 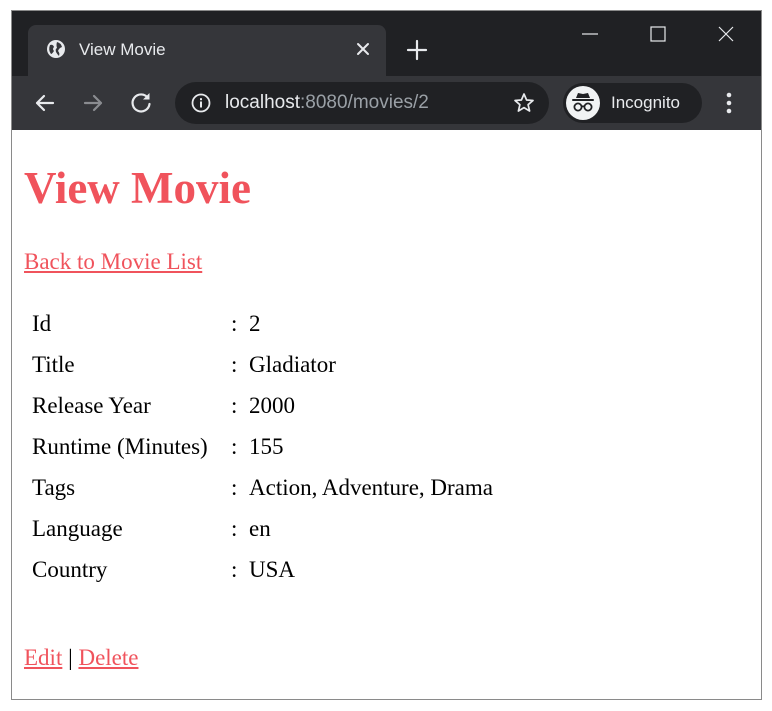 I want to click on detail-value: 2, so click(x=255, y=323).